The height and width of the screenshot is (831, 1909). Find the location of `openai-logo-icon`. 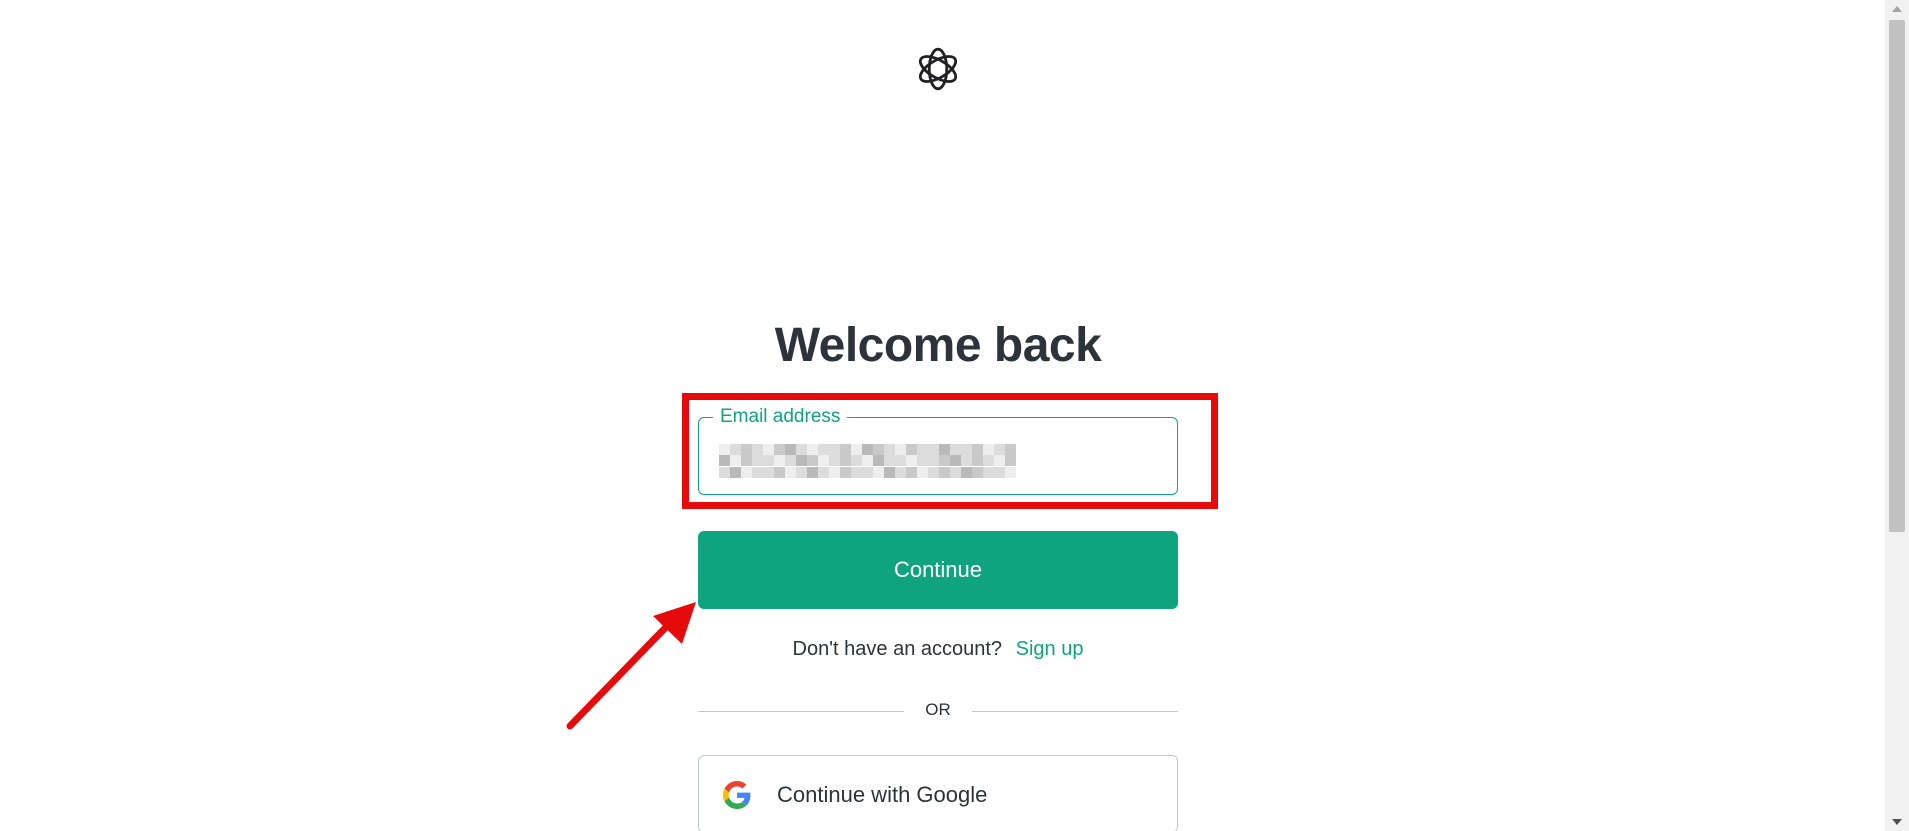

openai-logo-icon is located at coordinates (938, 69).